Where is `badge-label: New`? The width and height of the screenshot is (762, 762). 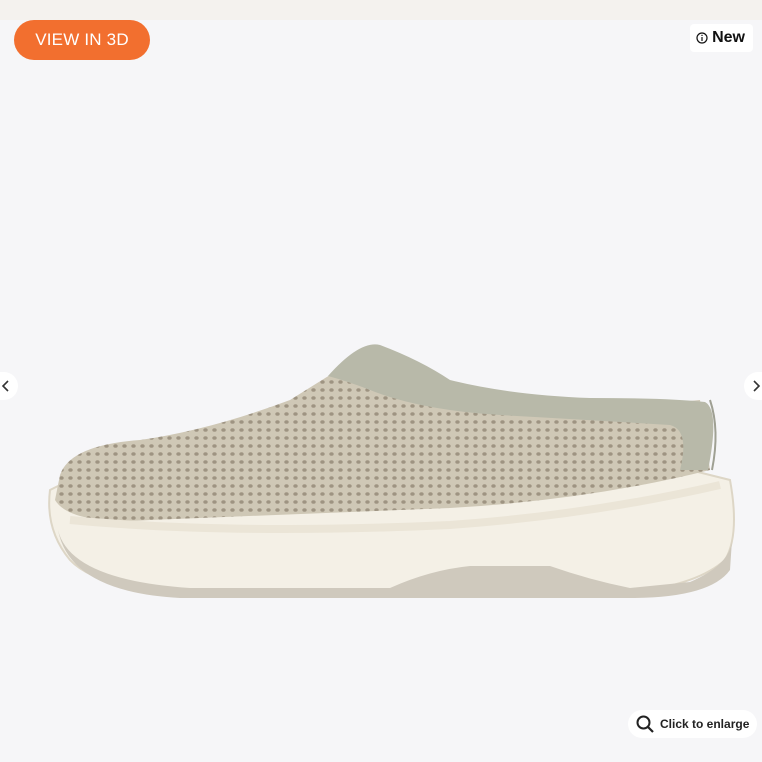 badge-label: New is located at coordinates (728, 37).